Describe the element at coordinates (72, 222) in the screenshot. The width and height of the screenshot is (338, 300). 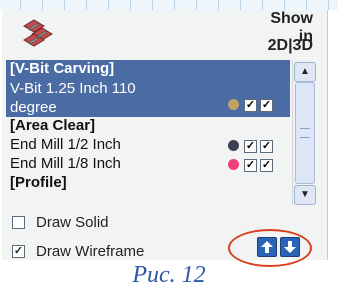
I see `draw-solid-label: Draw Solid` at that location.